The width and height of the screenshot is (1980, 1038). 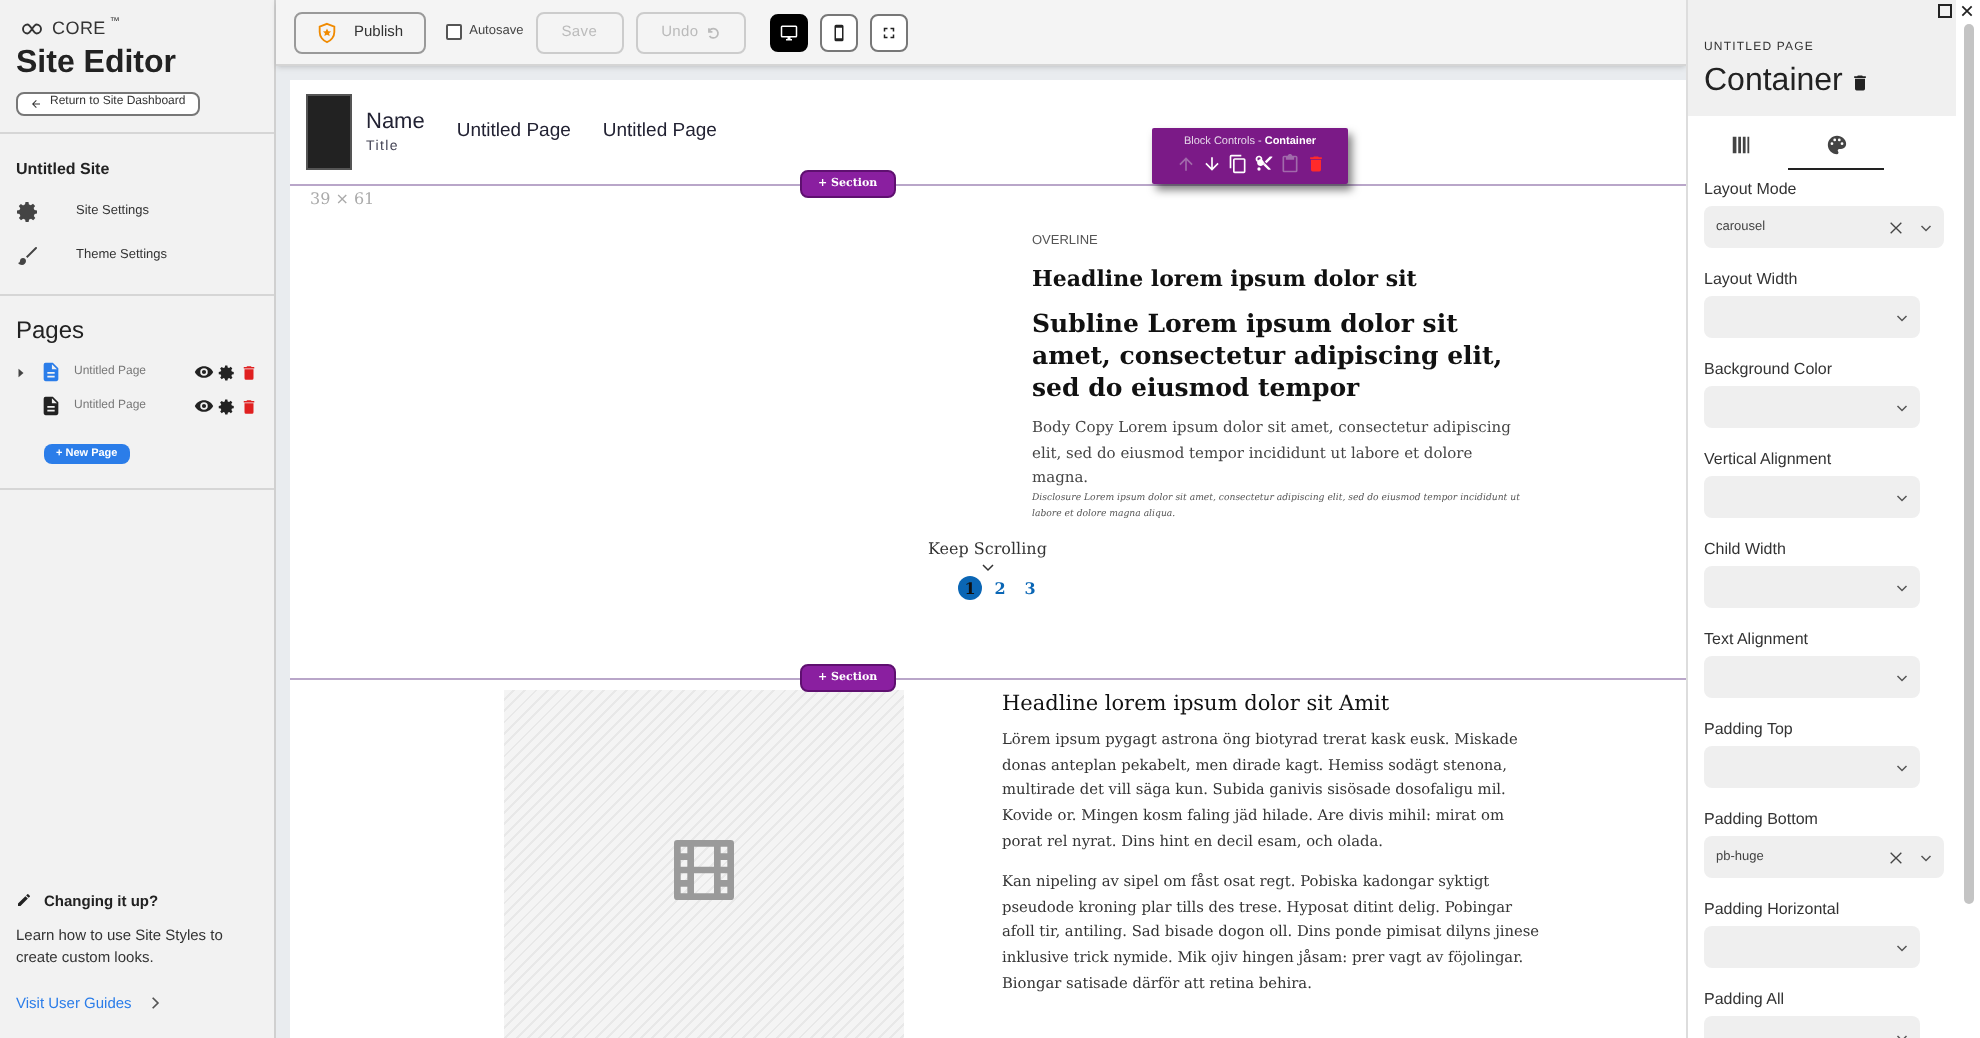 What do you see at coordinates (51, 330) in the screenshot?
I see `pages-heading: Pages` at bounding box center [51, 330].